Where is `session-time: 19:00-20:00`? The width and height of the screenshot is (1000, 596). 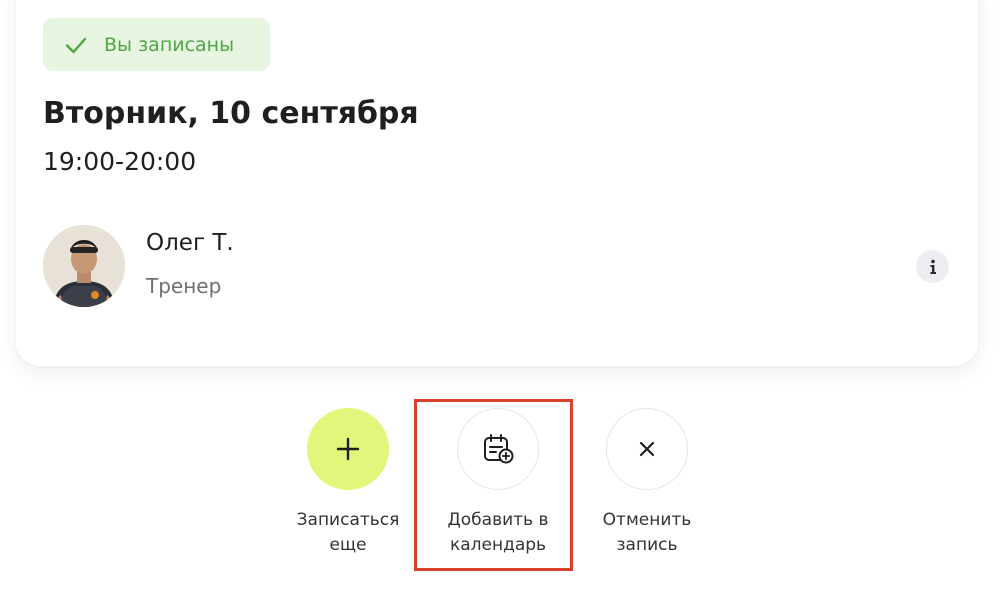 session-time: 19:00-20:00 is located at coordinates (120, 161).